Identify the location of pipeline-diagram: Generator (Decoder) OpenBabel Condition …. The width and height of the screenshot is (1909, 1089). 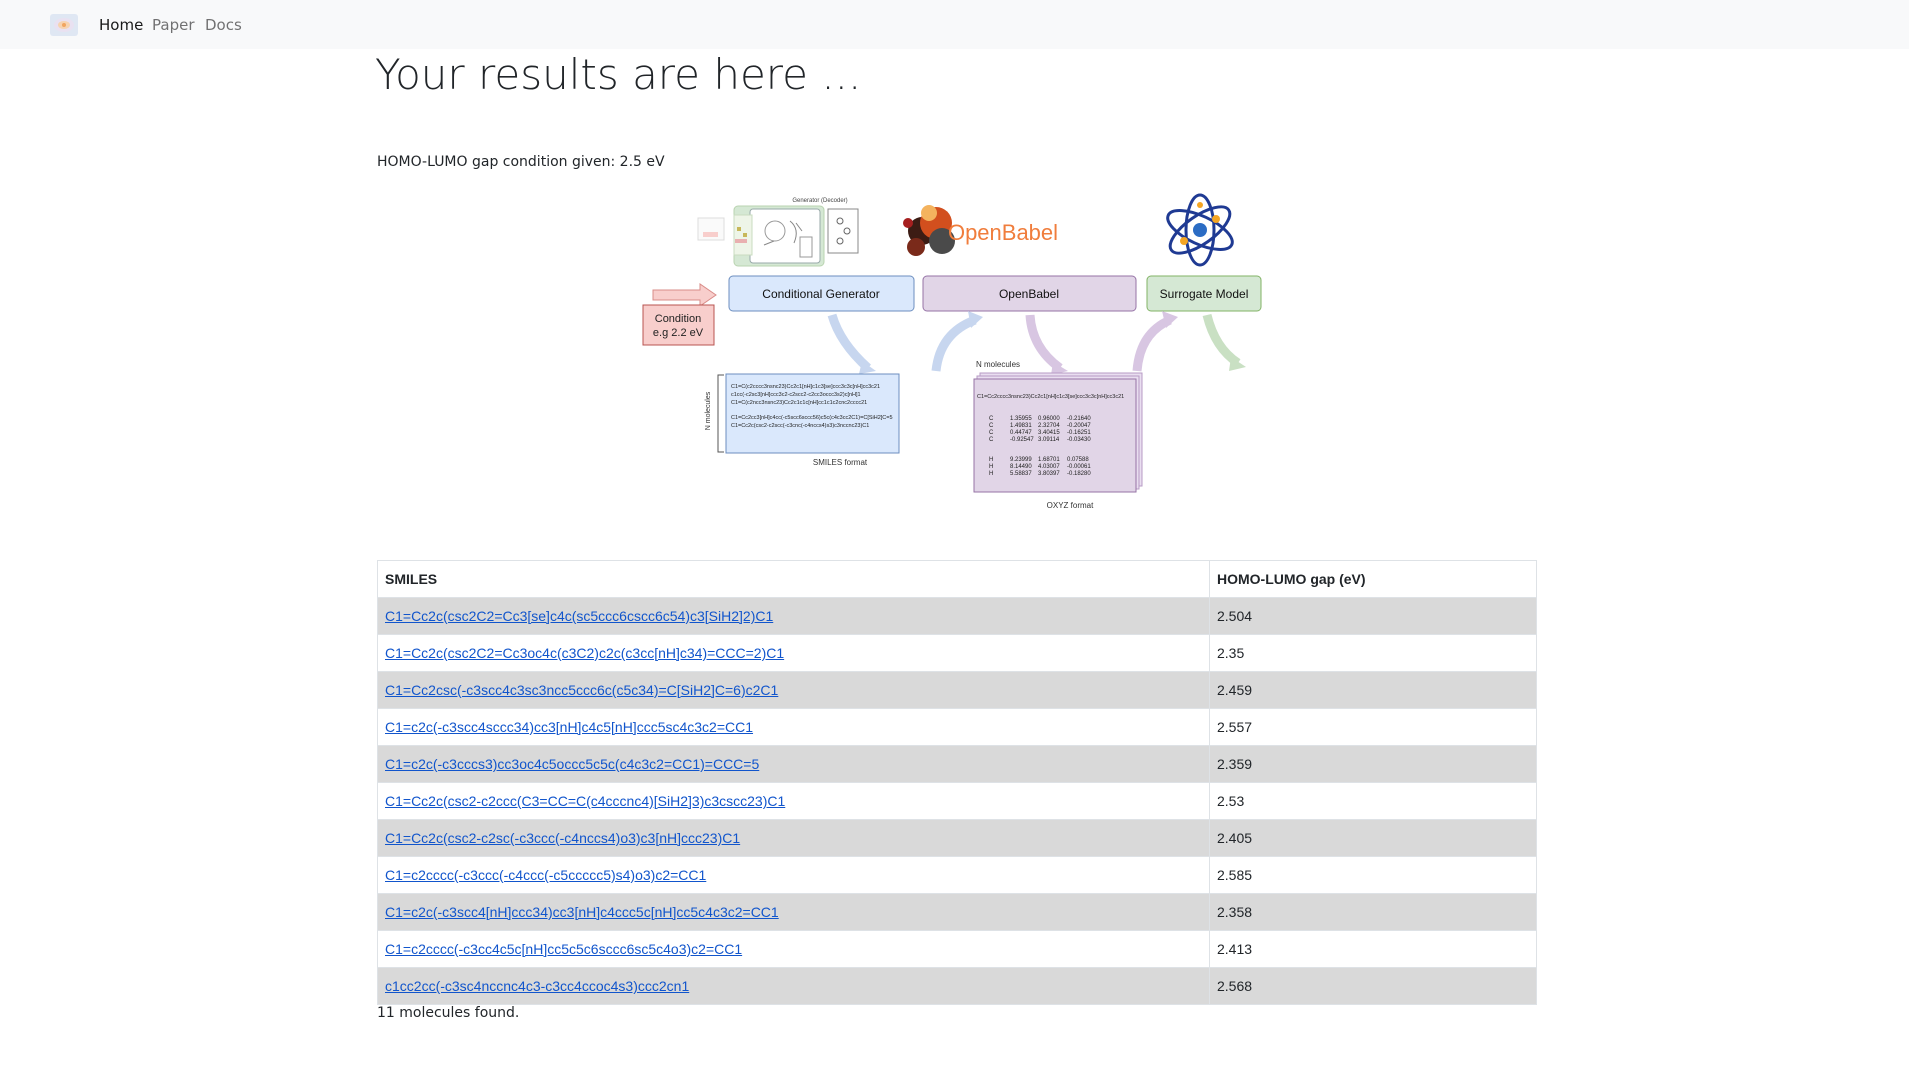
(952, 351).